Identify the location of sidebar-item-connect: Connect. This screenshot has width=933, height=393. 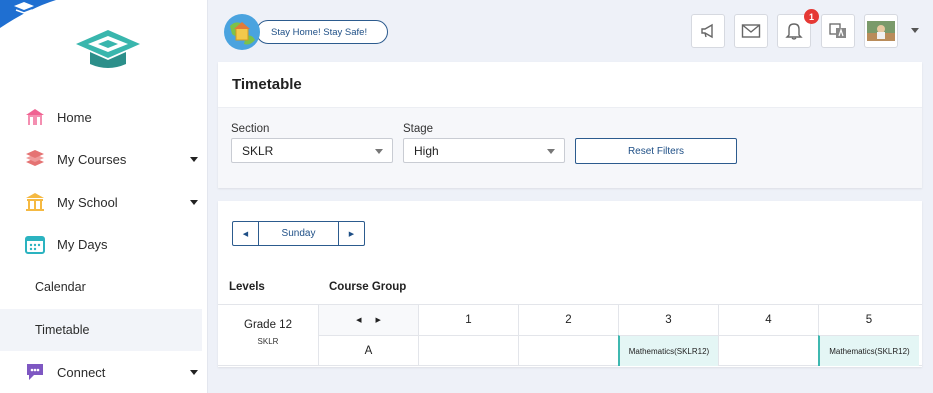
(104, 372).